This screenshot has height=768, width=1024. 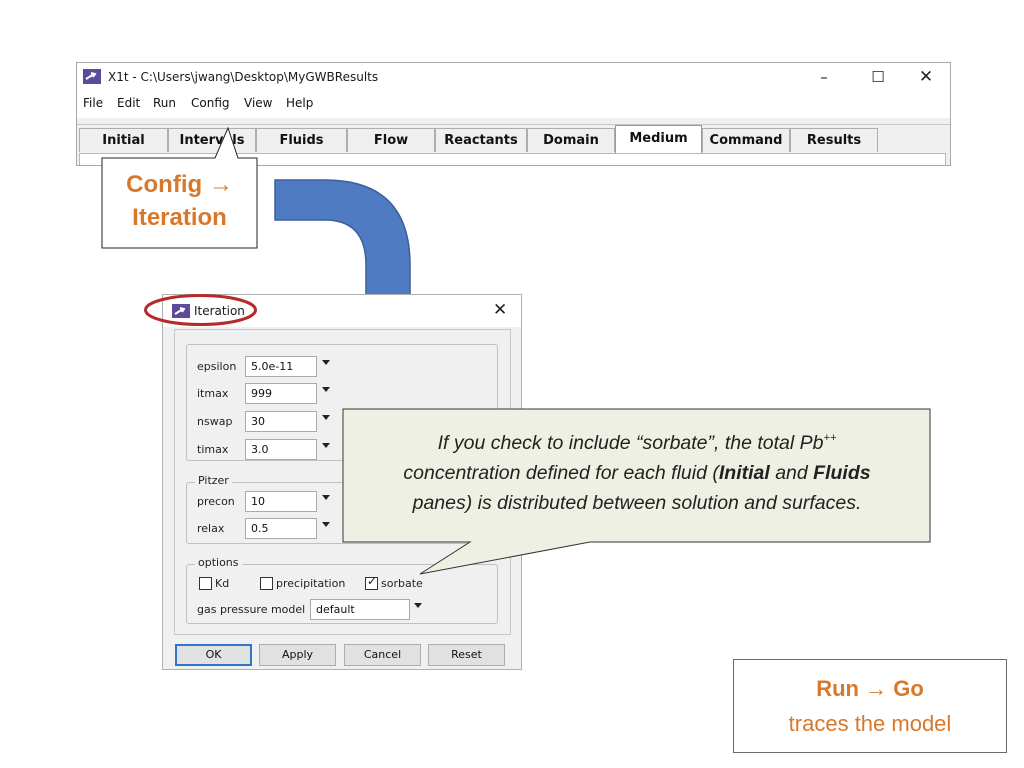 I want to click on precipitation-label: precipitation, so click(x=311, y=583).